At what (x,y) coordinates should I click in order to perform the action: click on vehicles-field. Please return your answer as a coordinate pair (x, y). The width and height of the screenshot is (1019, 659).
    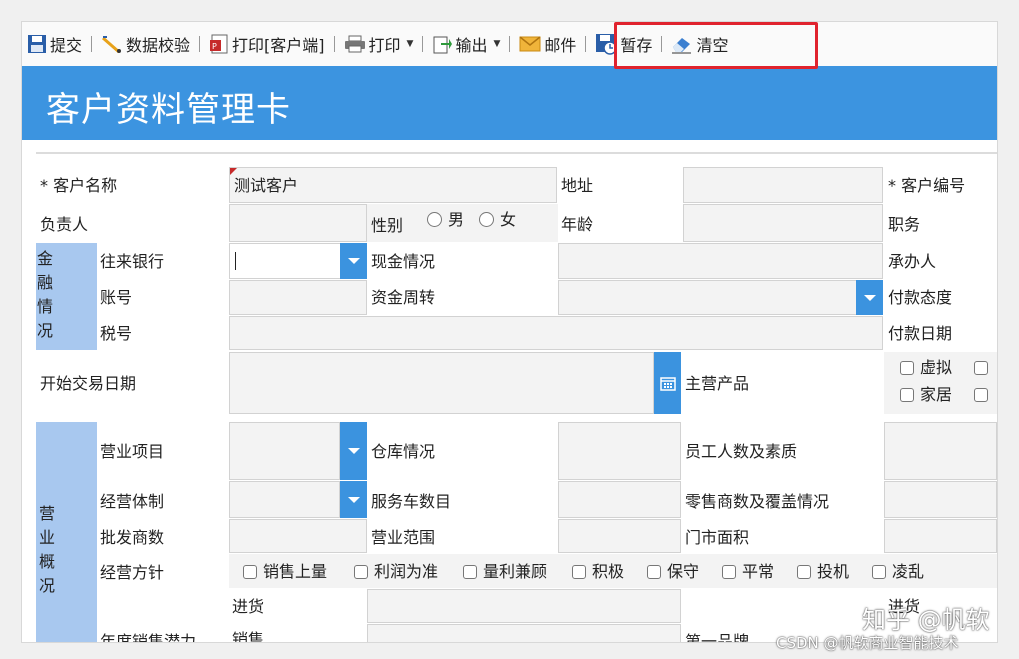
    Looking at the image, I should click on (619, 499).